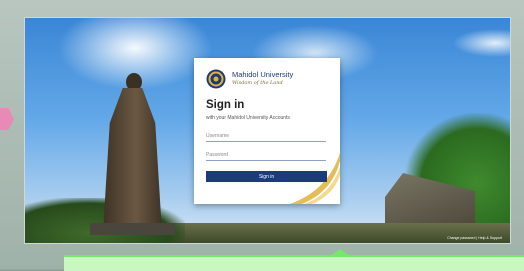 Image resolution: width=524 pixels, height=271 pixels. I want to click on university-seal-icon, so click(216, 79).